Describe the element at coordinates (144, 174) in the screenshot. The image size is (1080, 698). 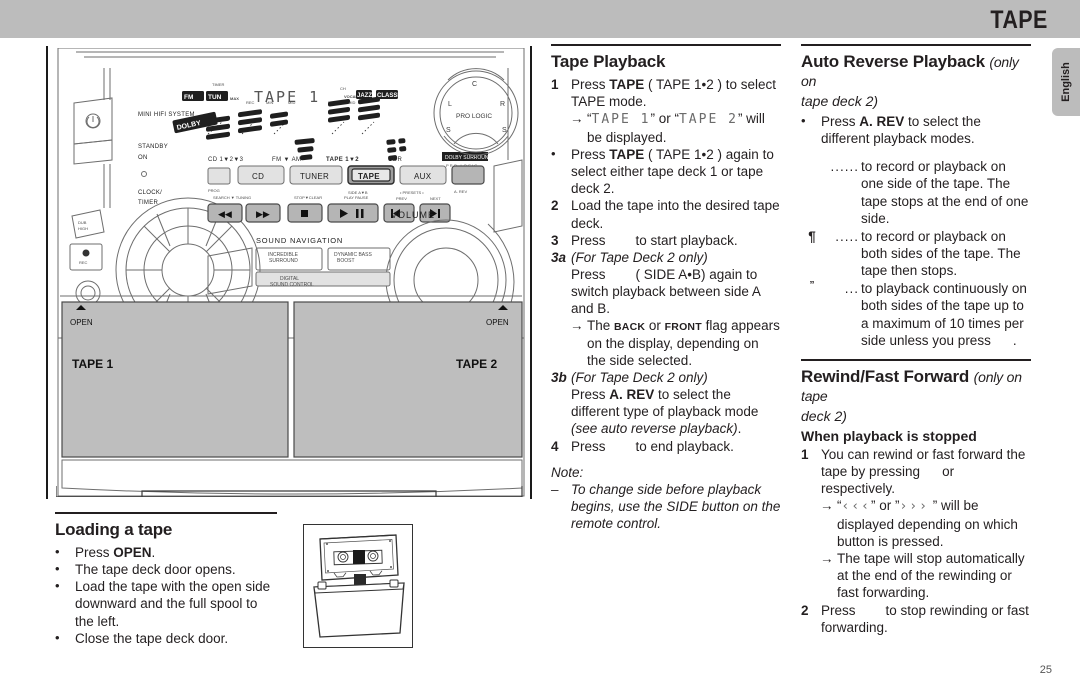
I see `standby-led` at that location.